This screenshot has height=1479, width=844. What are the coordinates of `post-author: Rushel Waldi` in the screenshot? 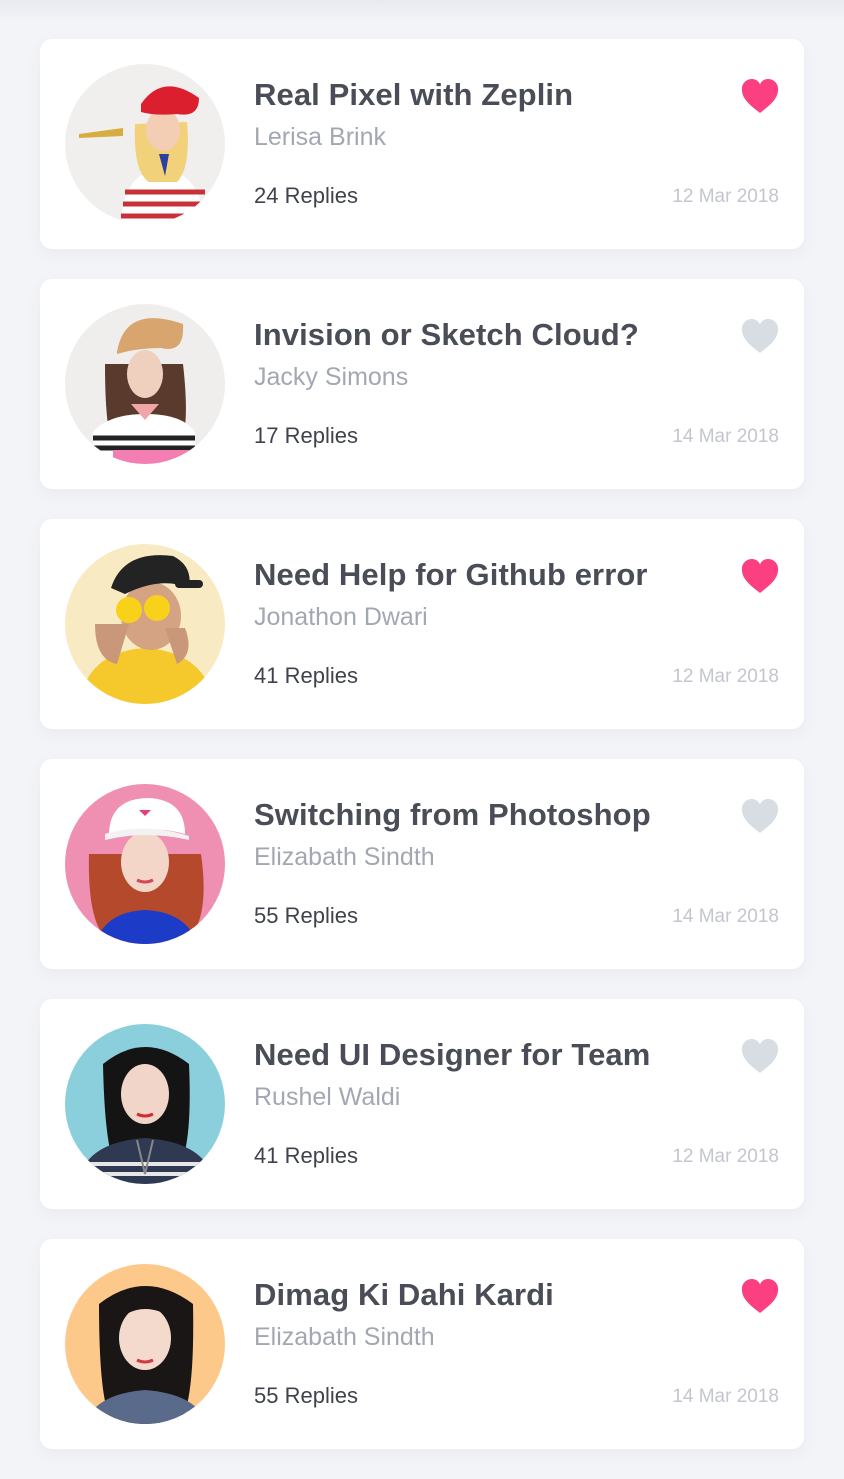 It's located at (327, 1097).